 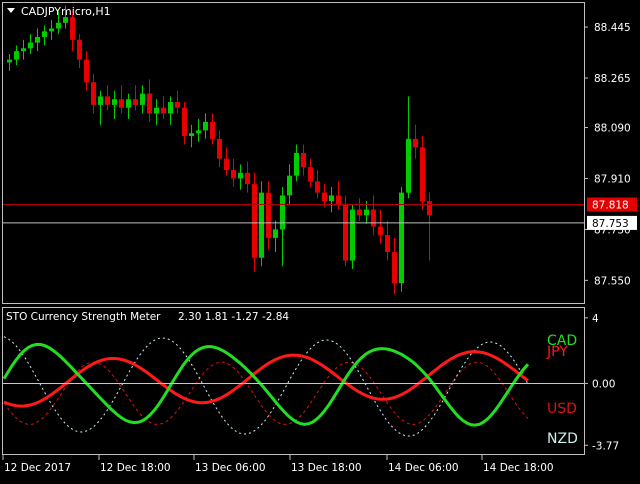 I want to click on time-label-5: 14 Dec 18:00, so click(x=518, y=468).